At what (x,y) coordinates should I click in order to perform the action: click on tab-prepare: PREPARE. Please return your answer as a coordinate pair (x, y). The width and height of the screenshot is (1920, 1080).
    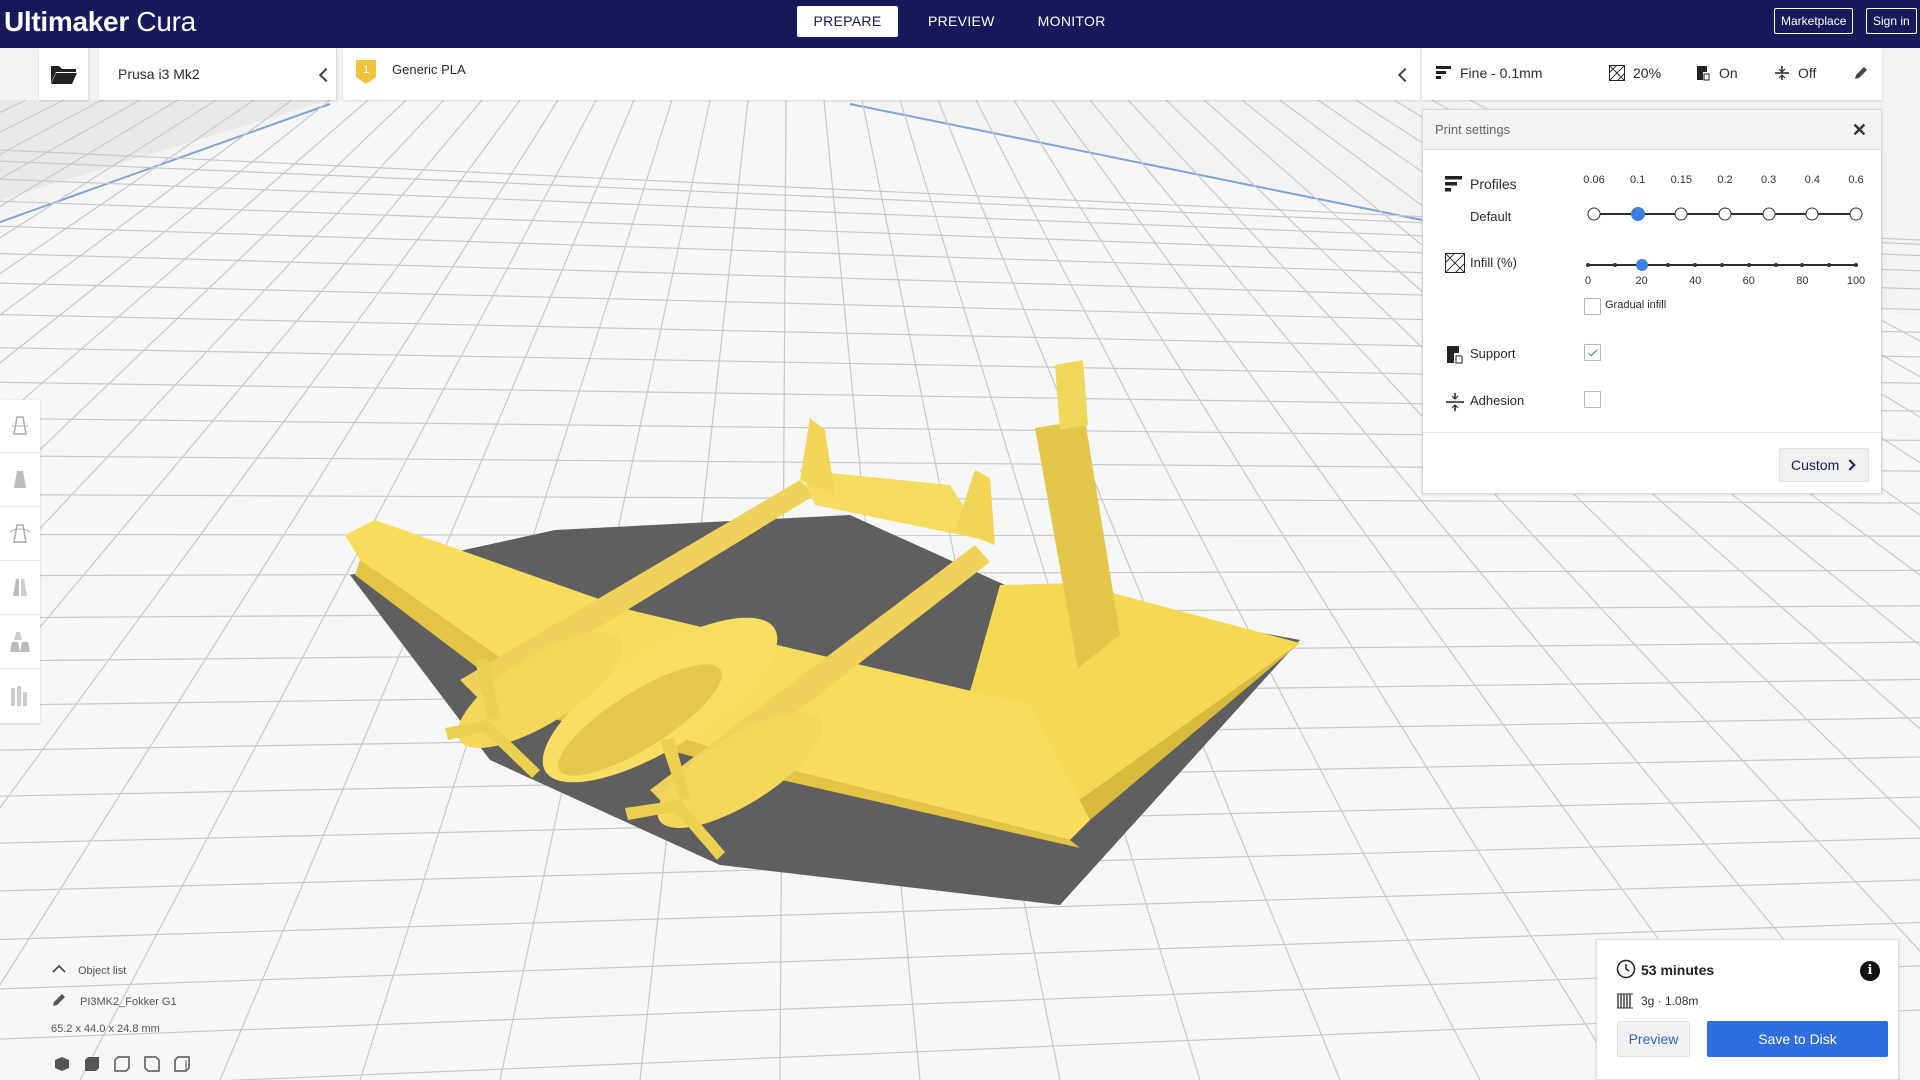
    Looking at the image, I should click on (847, 21).